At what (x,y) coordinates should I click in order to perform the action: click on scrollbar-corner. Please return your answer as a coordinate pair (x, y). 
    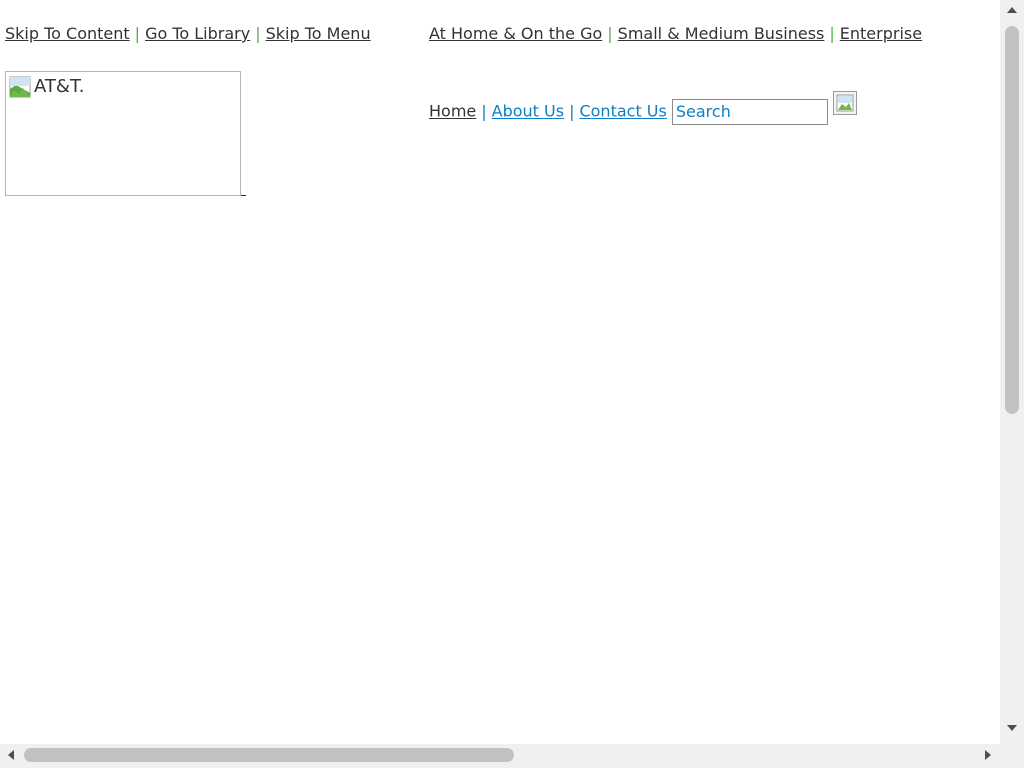
    Looking at the image, I should click on (1012, 756).